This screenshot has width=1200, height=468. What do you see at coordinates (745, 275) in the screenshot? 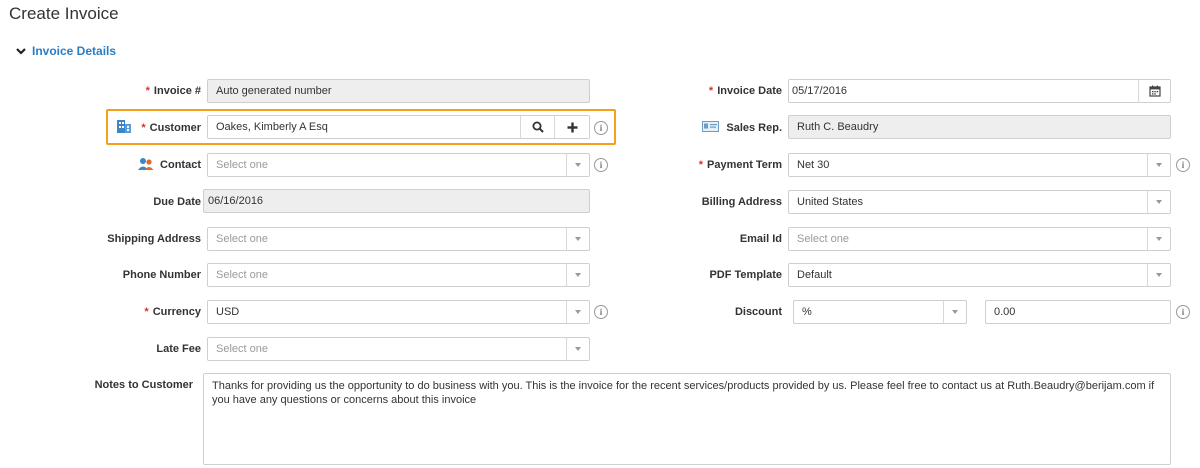
I see `pdf-template-label: PDF Template` at bounding box center [745, 275].